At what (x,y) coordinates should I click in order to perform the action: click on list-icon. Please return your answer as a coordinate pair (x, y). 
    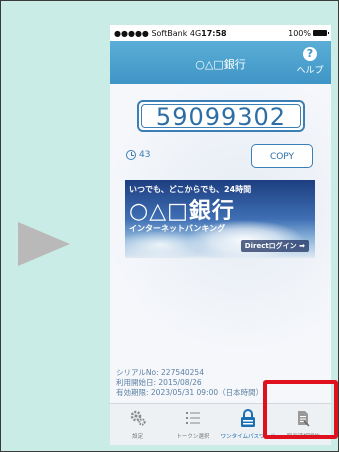
    Looking at the image, I should click on (192, 418).